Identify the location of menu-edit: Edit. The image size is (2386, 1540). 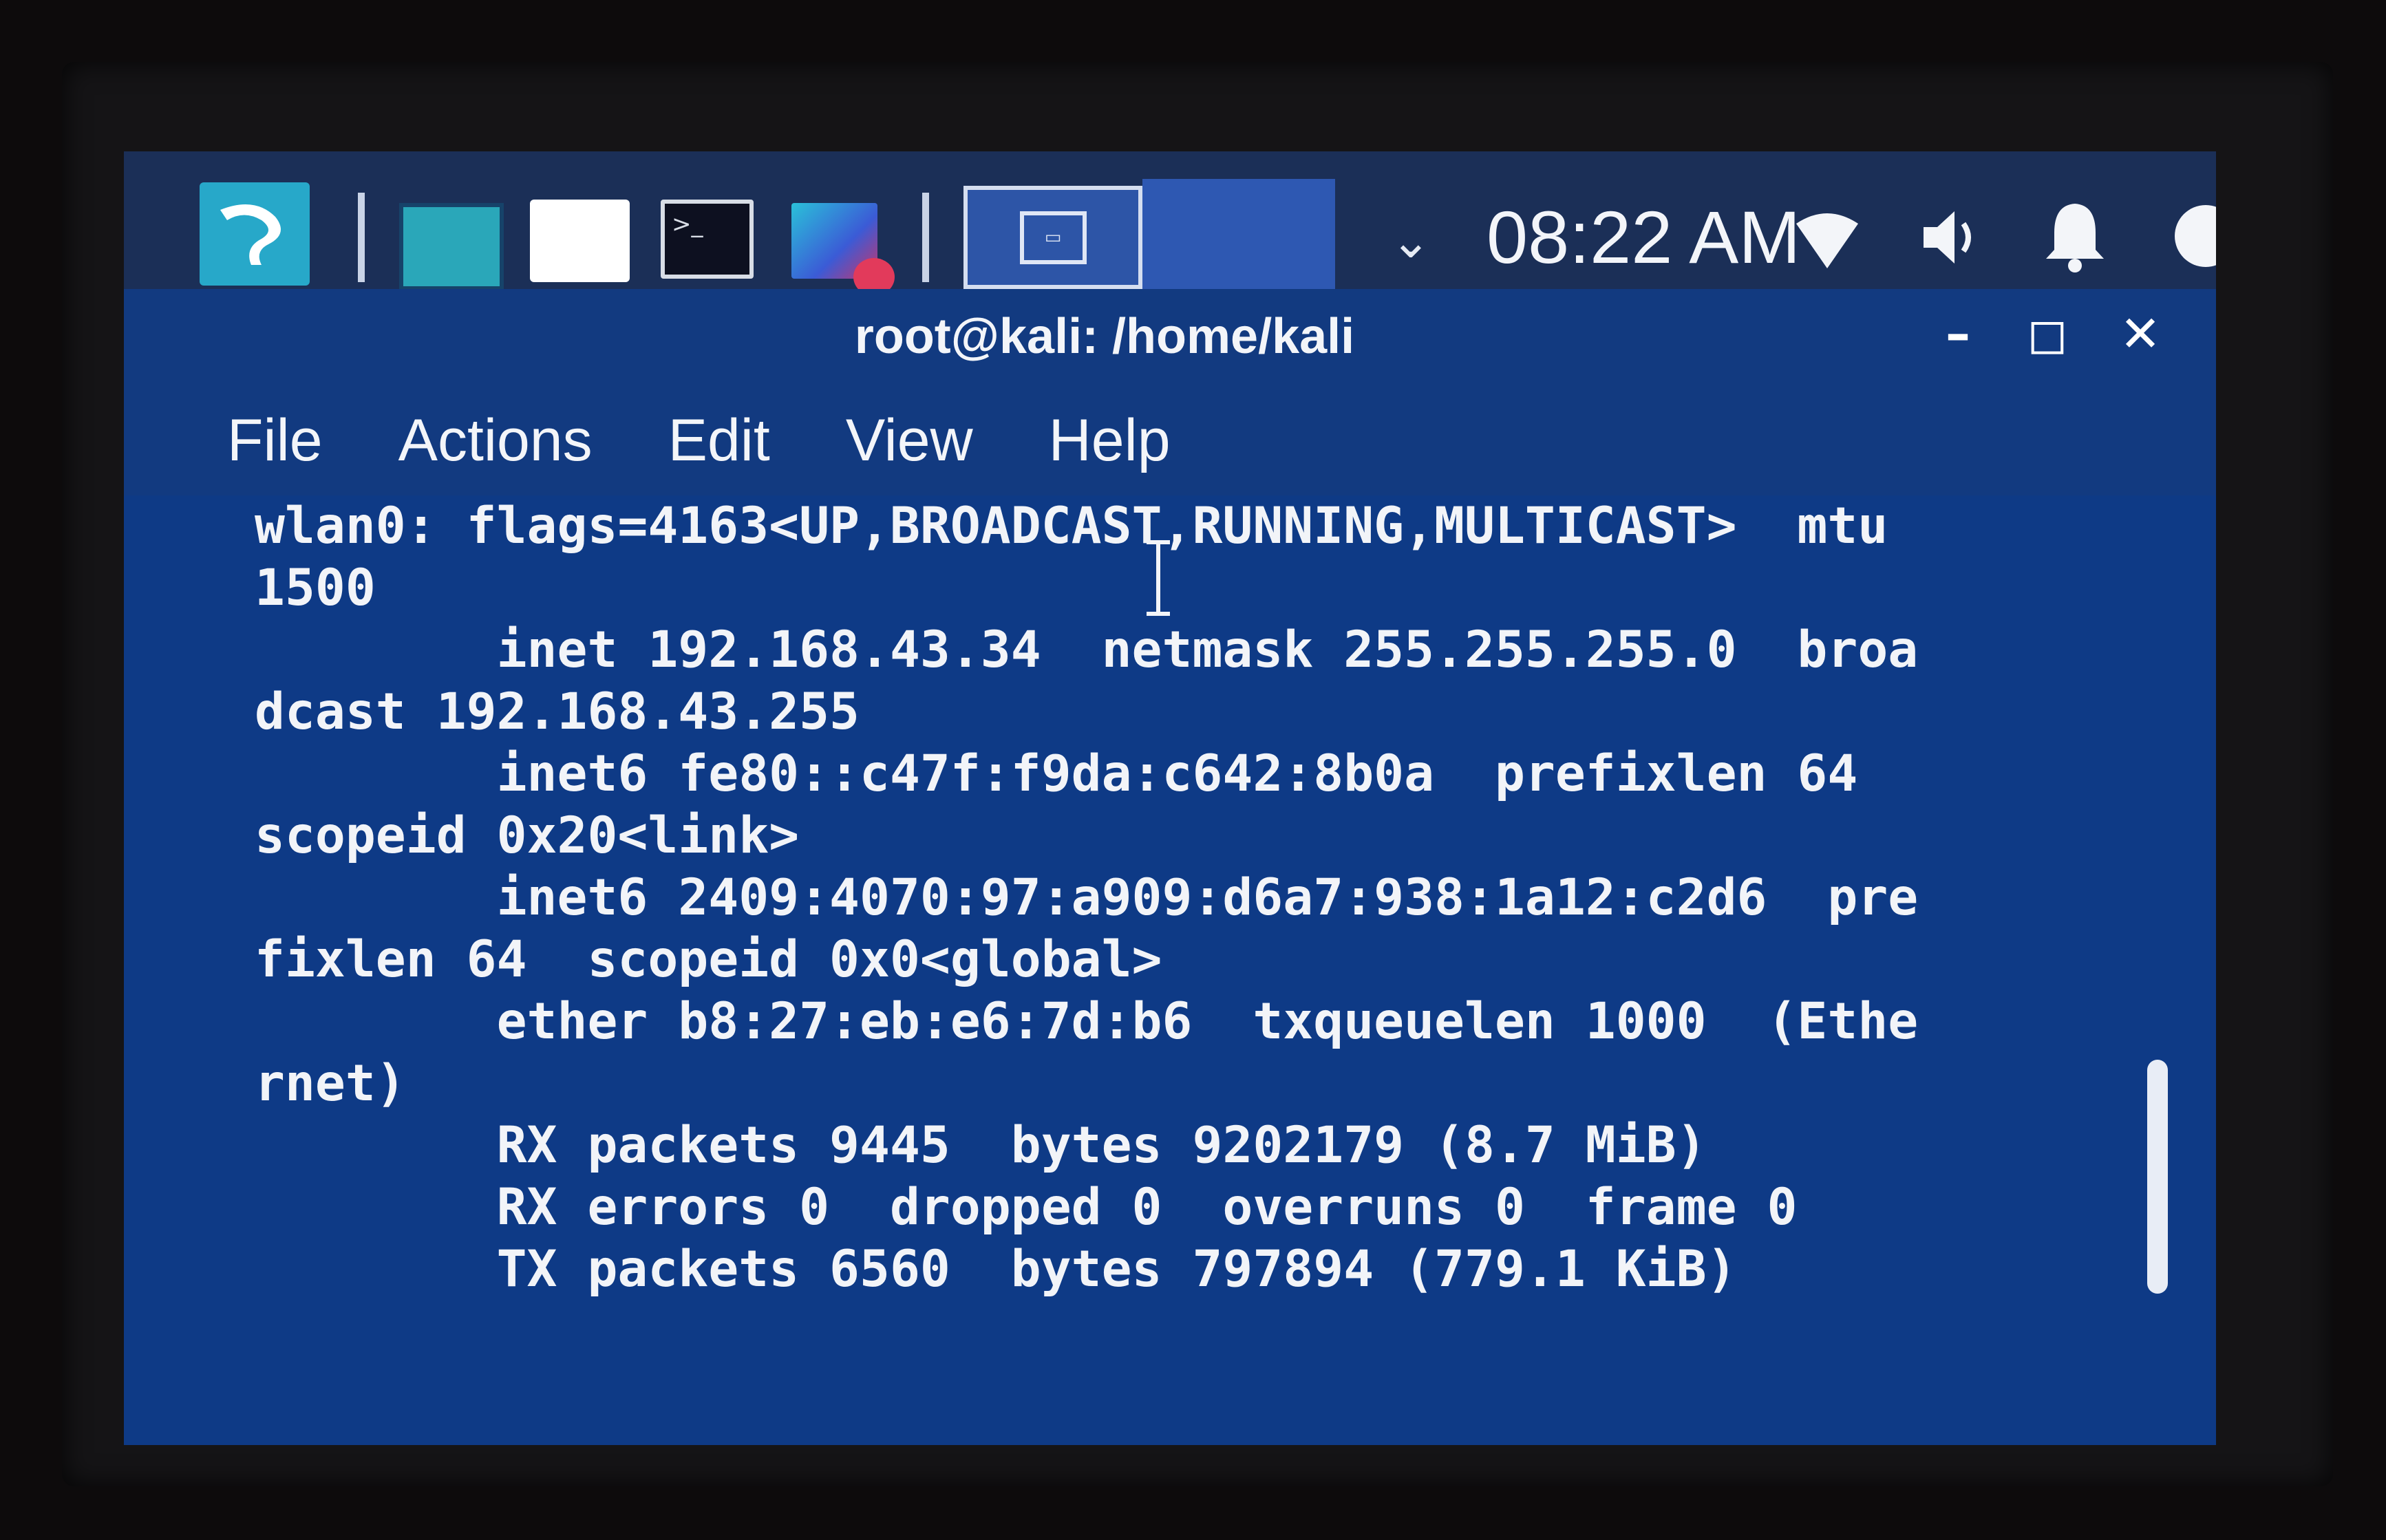
(719, 441).